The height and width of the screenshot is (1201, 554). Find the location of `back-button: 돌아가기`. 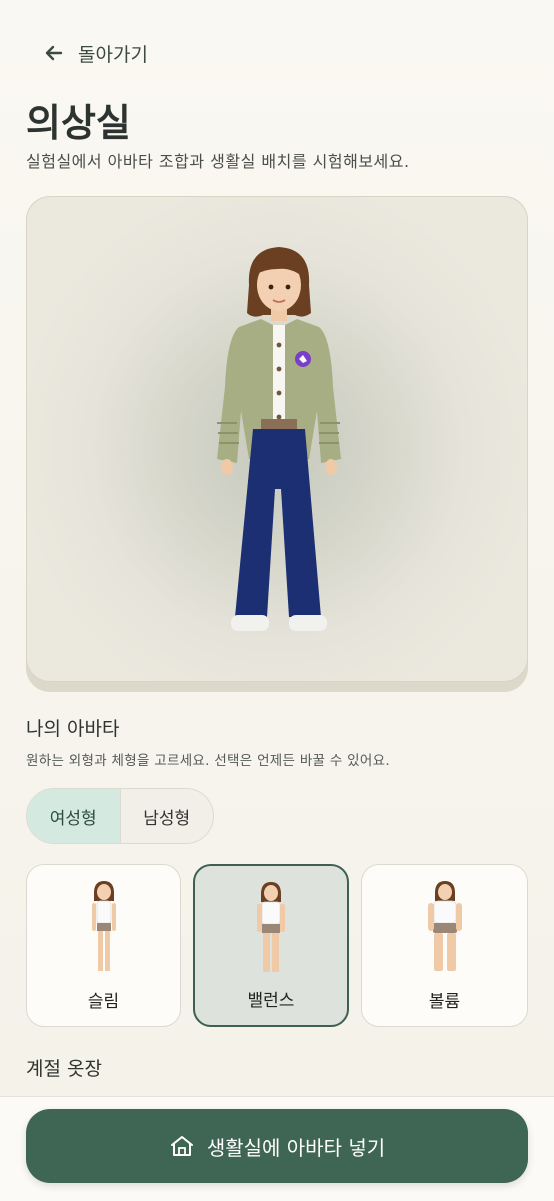

back-button: 돌아가기 is located at coordinates (96, 53).